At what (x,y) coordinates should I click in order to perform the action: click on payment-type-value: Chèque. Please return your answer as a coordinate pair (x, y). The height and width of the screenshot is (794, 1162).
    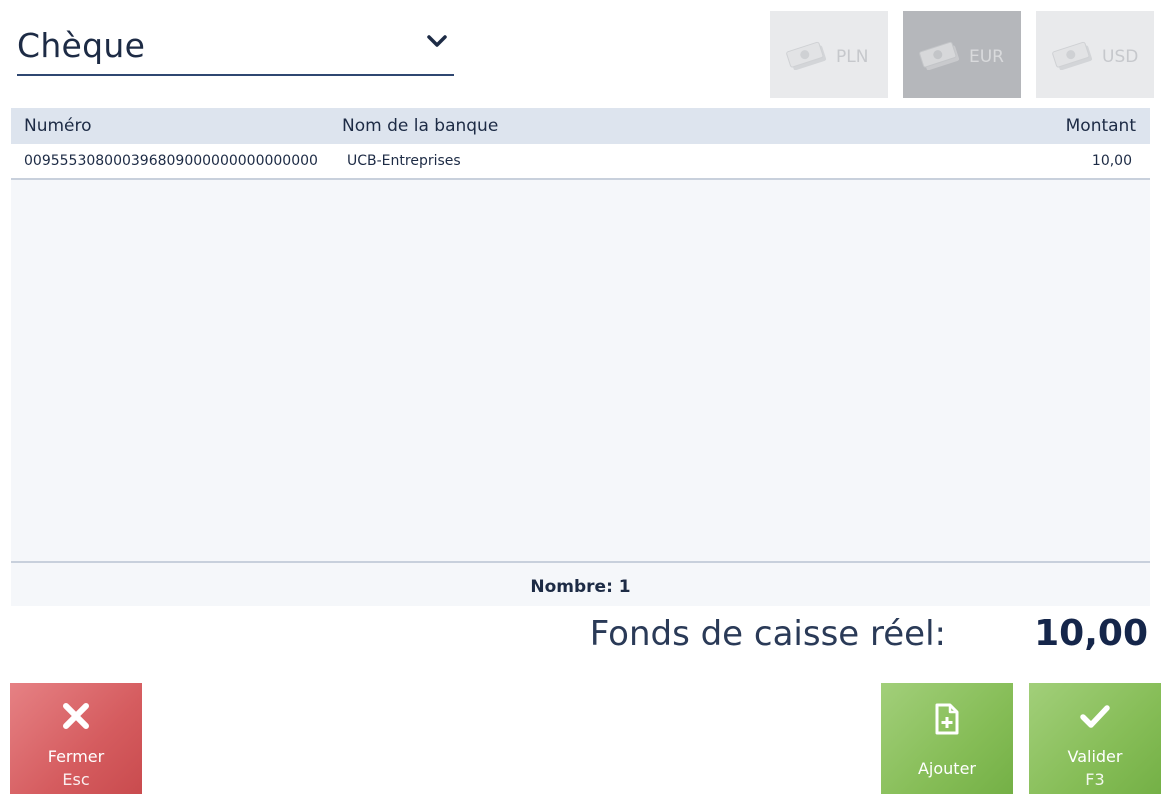
    Looking at the image, I should click on (81, 45).